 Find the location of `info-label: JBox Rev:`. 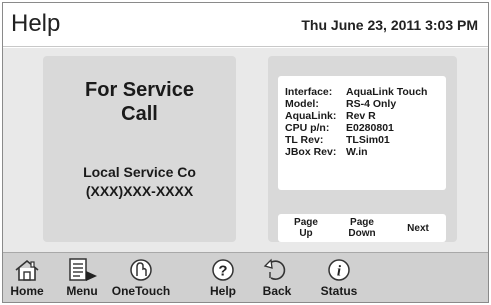

info-label: JBox Rev: is located at coordinates (311, 152).